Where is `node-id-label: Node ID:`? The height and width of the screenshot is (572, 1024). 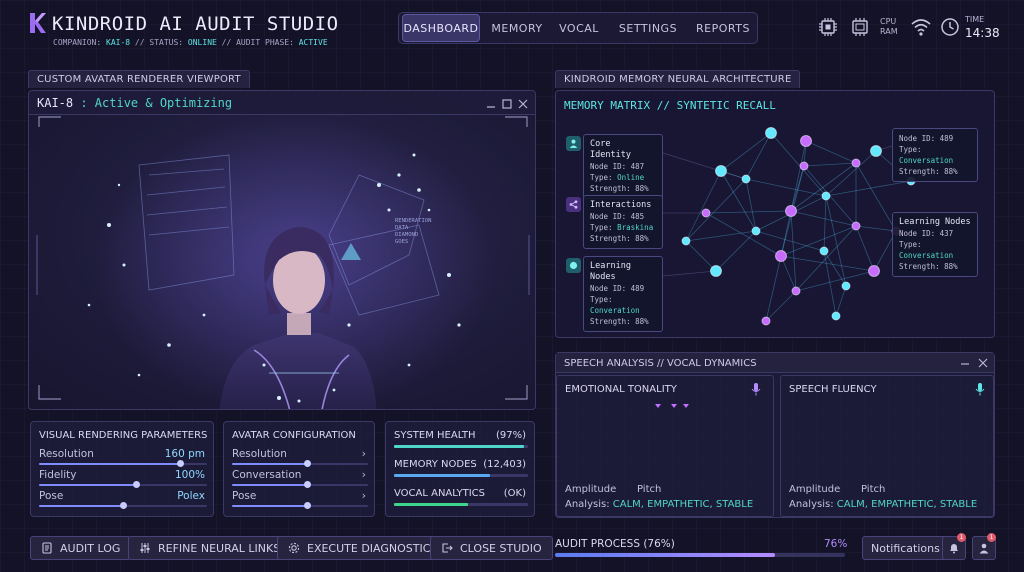 node-id-label: Node ID: is located at coordinates (608, 288).